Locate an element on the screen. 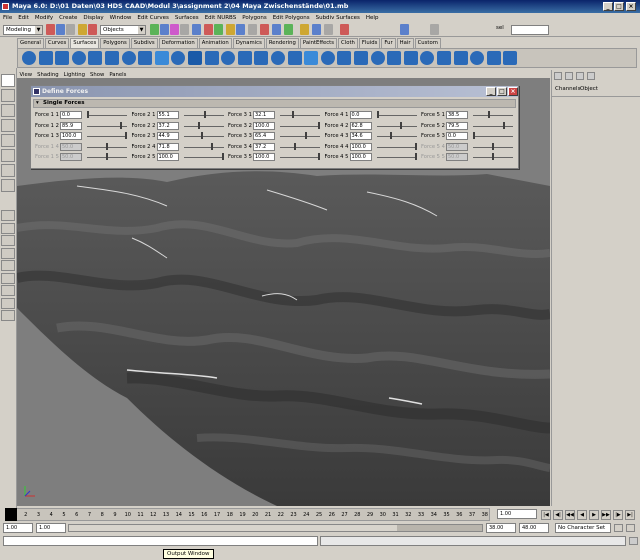 The width and height of the screenshot is (640, 560). start-time-field: 1.00 is located at coordinates (18, 528).